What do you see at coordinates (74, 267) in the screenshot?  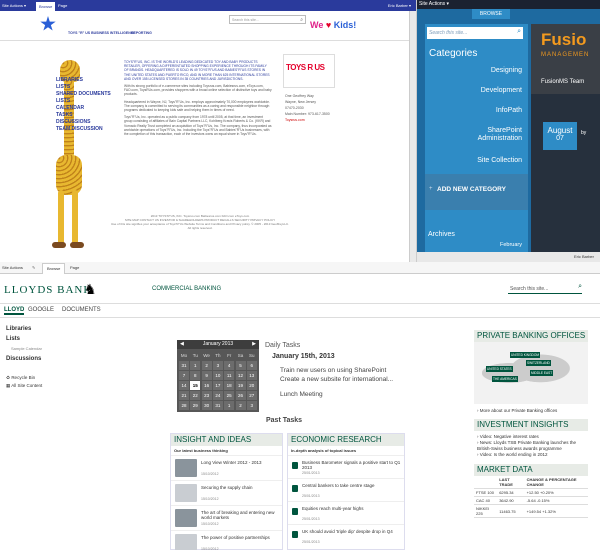 I see `lloyds-tab-page: Page` at bounding box center [74, 267].